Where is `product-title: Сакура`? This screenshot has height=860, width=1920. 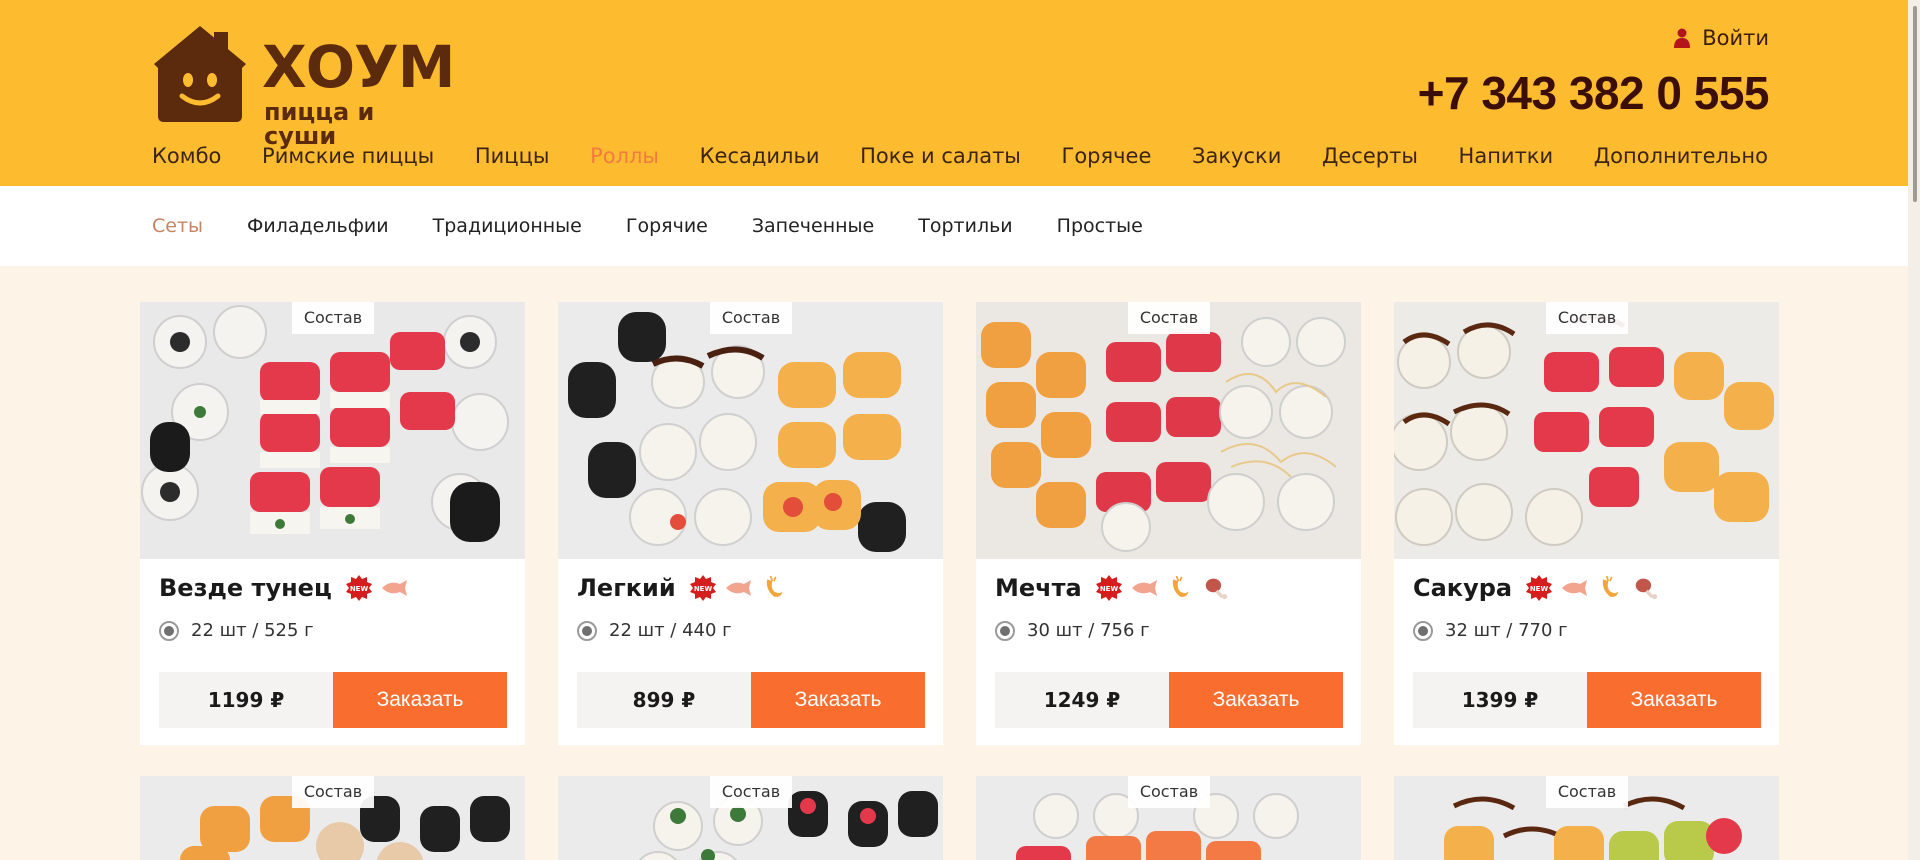 product-title: Сакура is located at coordinates (1463, 588).